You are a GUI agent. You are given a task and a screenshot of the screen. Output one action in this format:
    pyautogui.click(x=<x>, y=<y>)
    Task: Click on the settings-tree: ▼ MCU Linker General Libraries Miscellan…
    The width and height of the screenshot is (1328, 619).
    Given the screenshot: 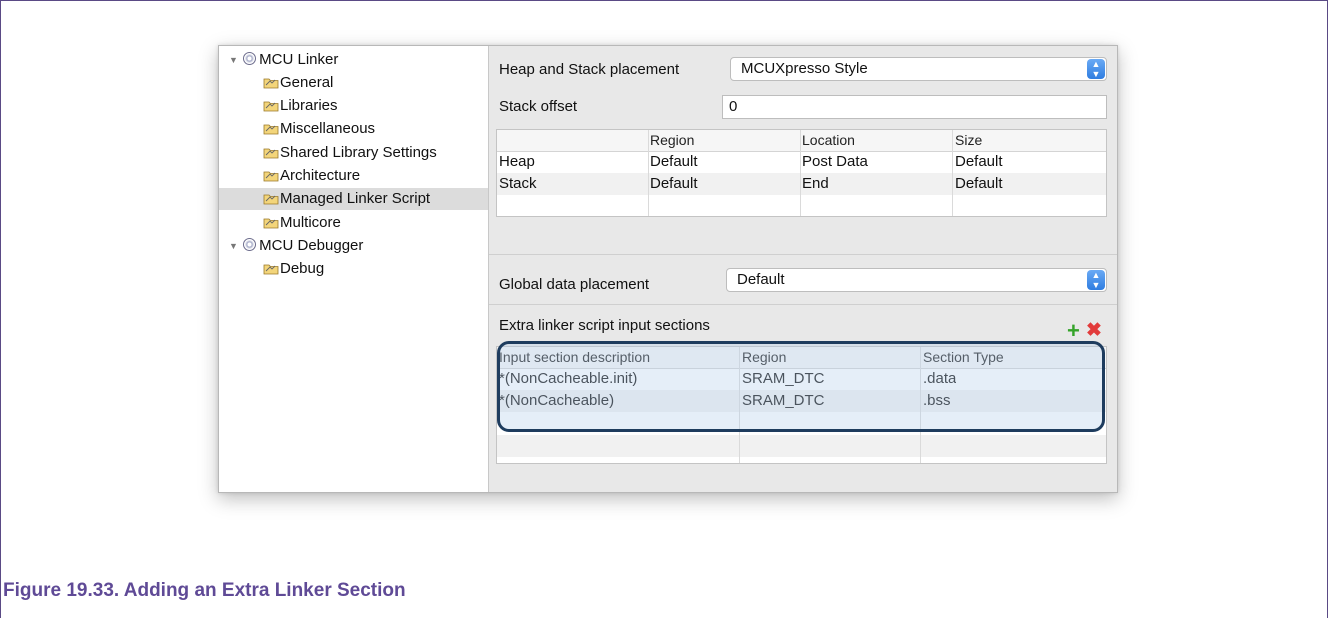 What is the action you would take?
    pyautogui.click(x=354, y=269)
    